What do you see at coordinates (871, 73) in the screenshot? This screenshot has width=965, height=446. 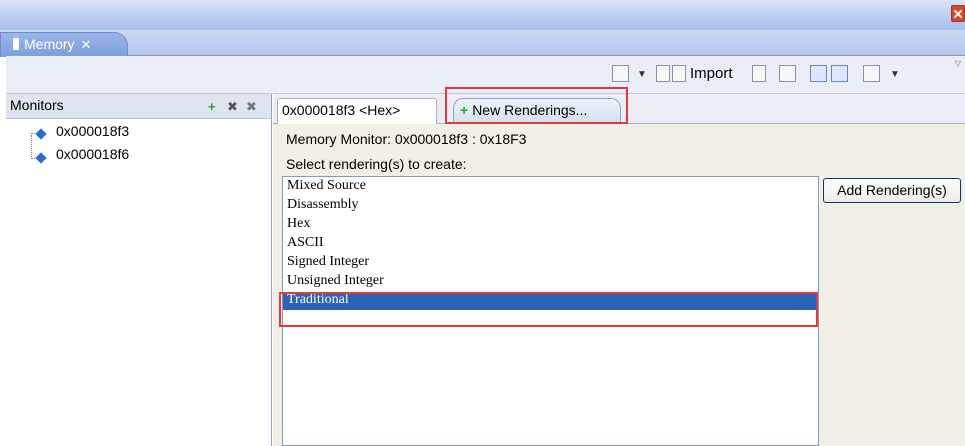 I see `columns-icon` at bounding box center [871, 73].